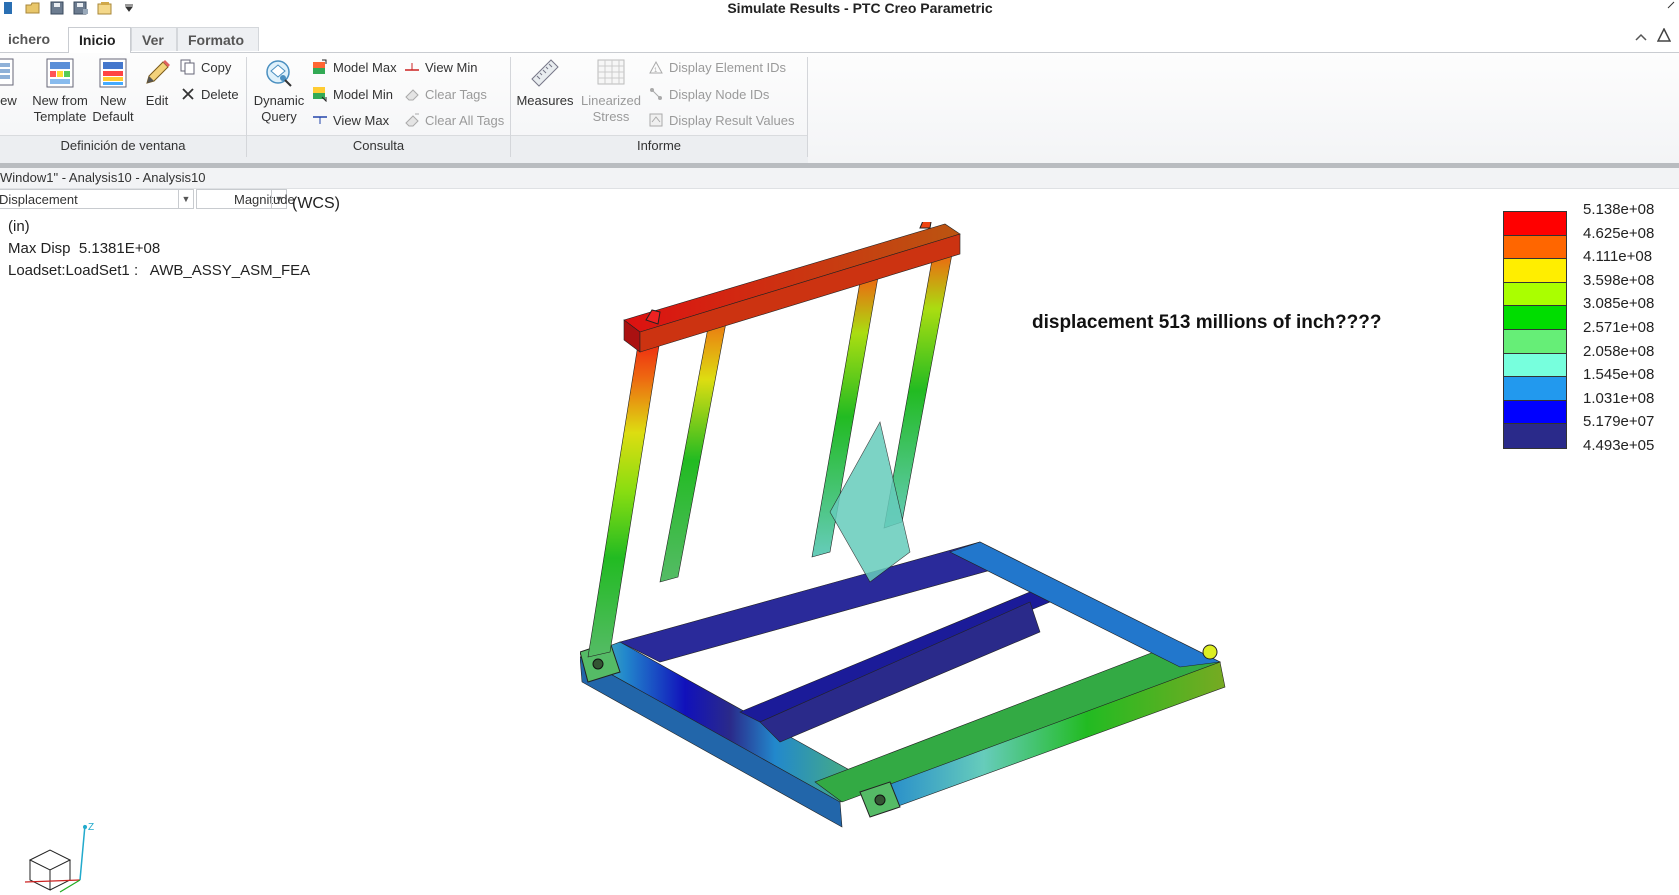 This screenshot has width=1679, height=895. I want to click on quantity-select: Displacement ▼, so click(97, 199).